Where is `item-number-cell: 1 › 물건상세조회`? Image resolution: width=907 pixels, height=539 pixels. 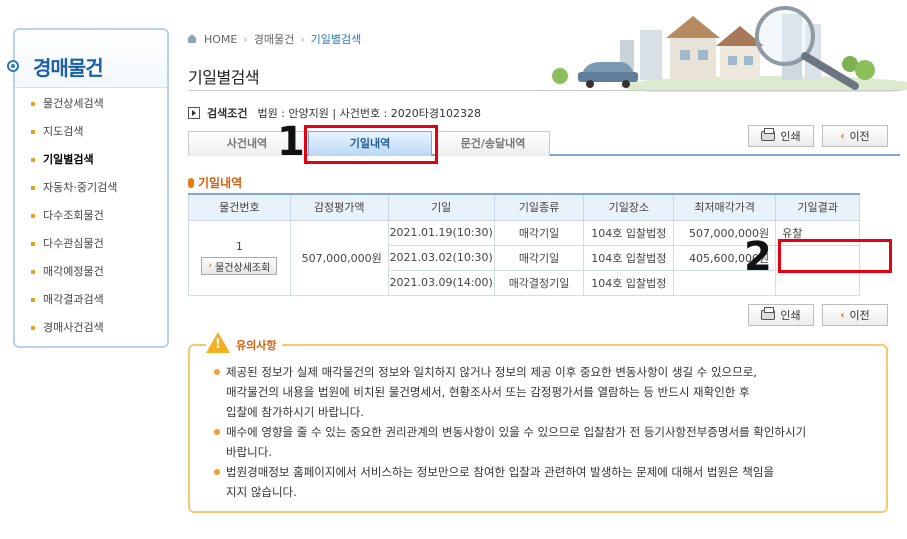
item-number-cell: 1 › 물건상세조회 is located at coordinates (239, 257).